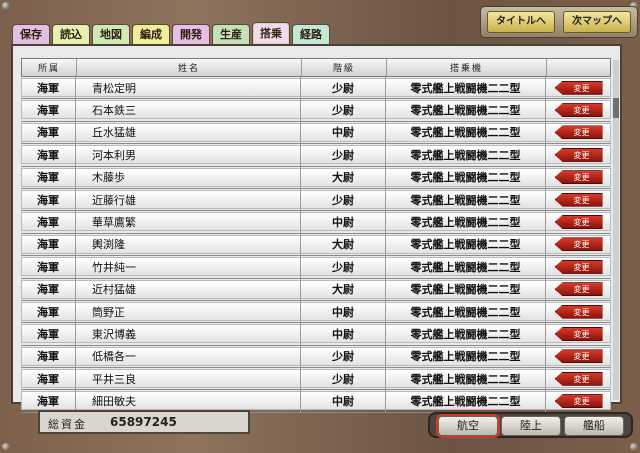  What do you see at coordinates (316, 379) in the screenshot?
I see `table-row: 海軍 平井三良 少尉 零式艦上戦闘機二二型 変更` at bounding box center [316, 379].